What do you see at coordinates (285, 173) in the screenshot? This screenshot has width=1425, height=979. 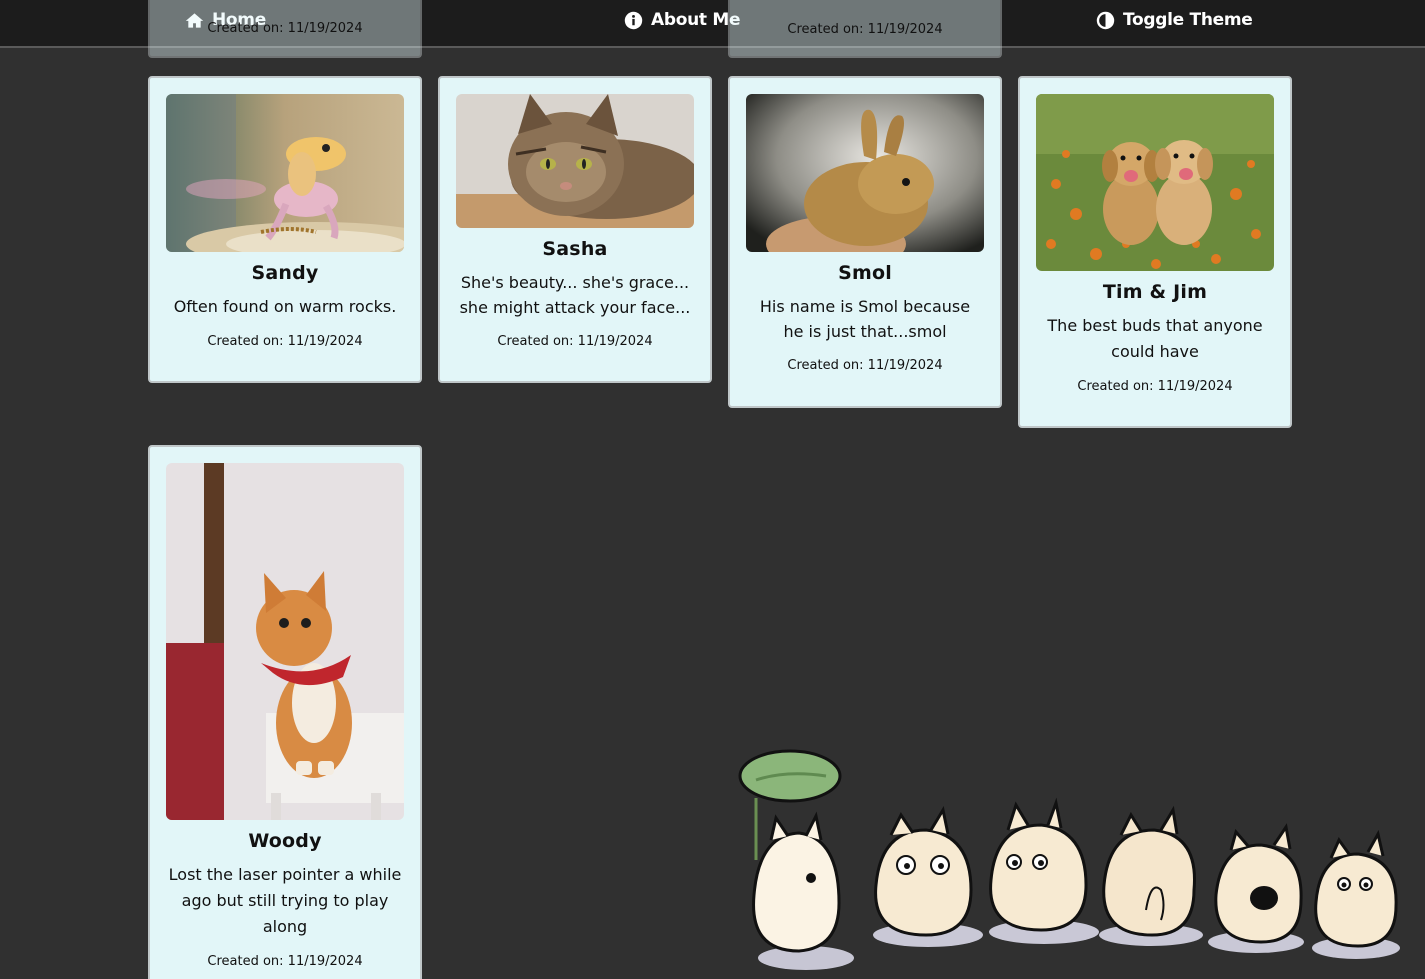 I see `gecko-image` at bounding box center [285, 173].